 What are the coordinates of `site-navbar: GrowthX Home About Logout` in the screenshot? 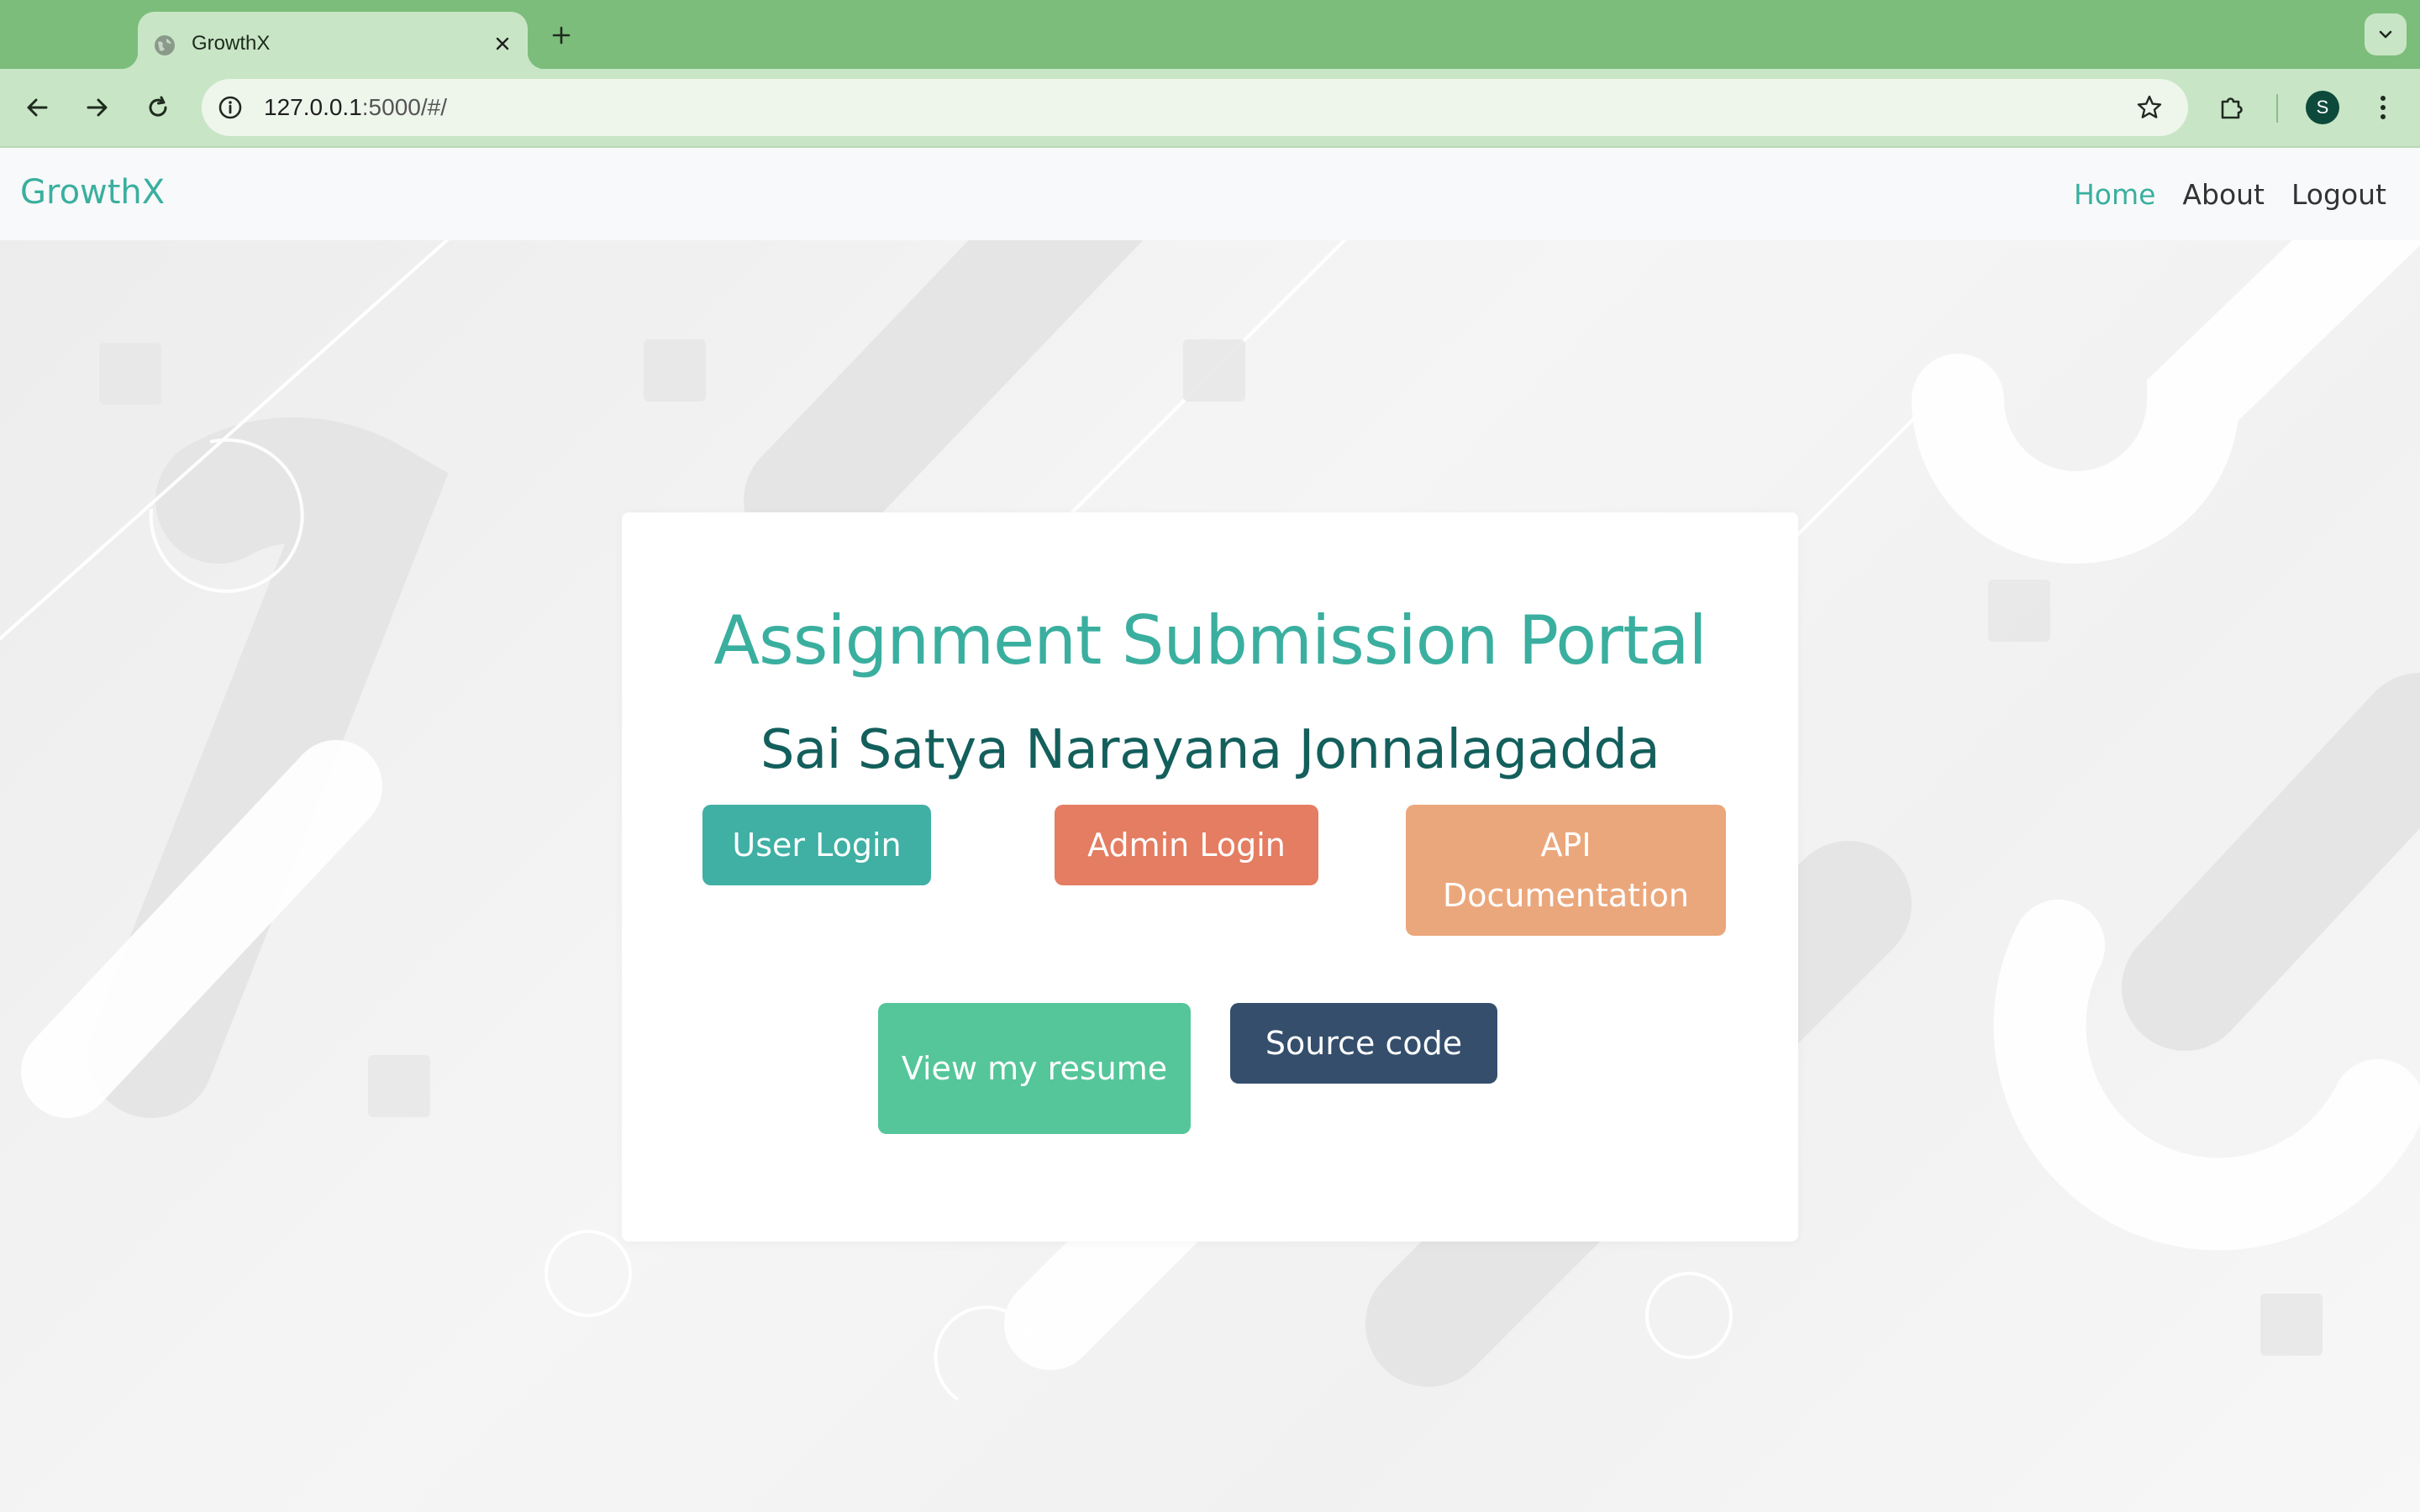 It's located at (1210, 194).